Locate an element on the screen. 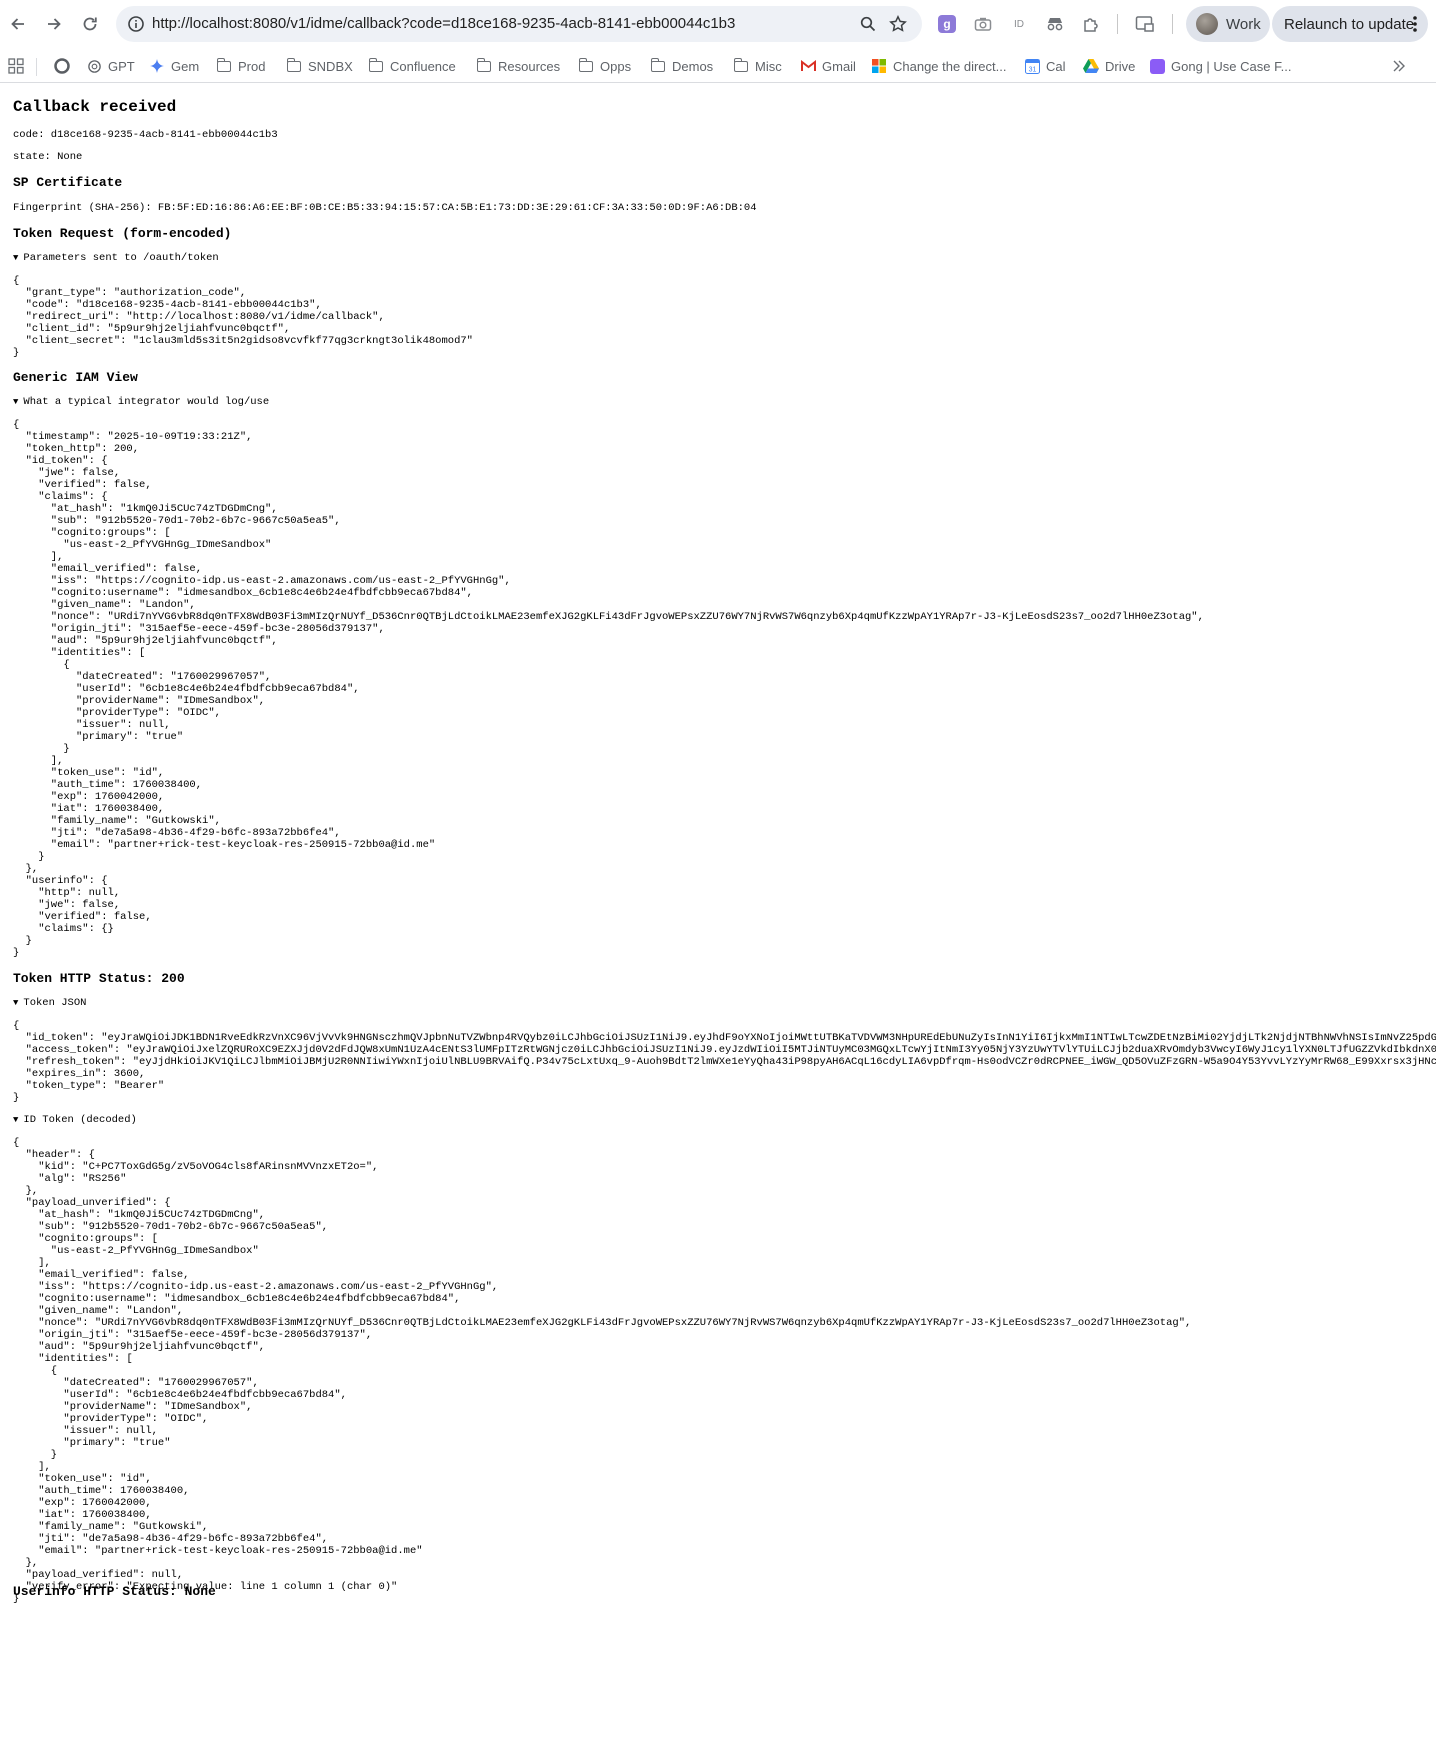  search-icon is located at coordinates (868, 24).